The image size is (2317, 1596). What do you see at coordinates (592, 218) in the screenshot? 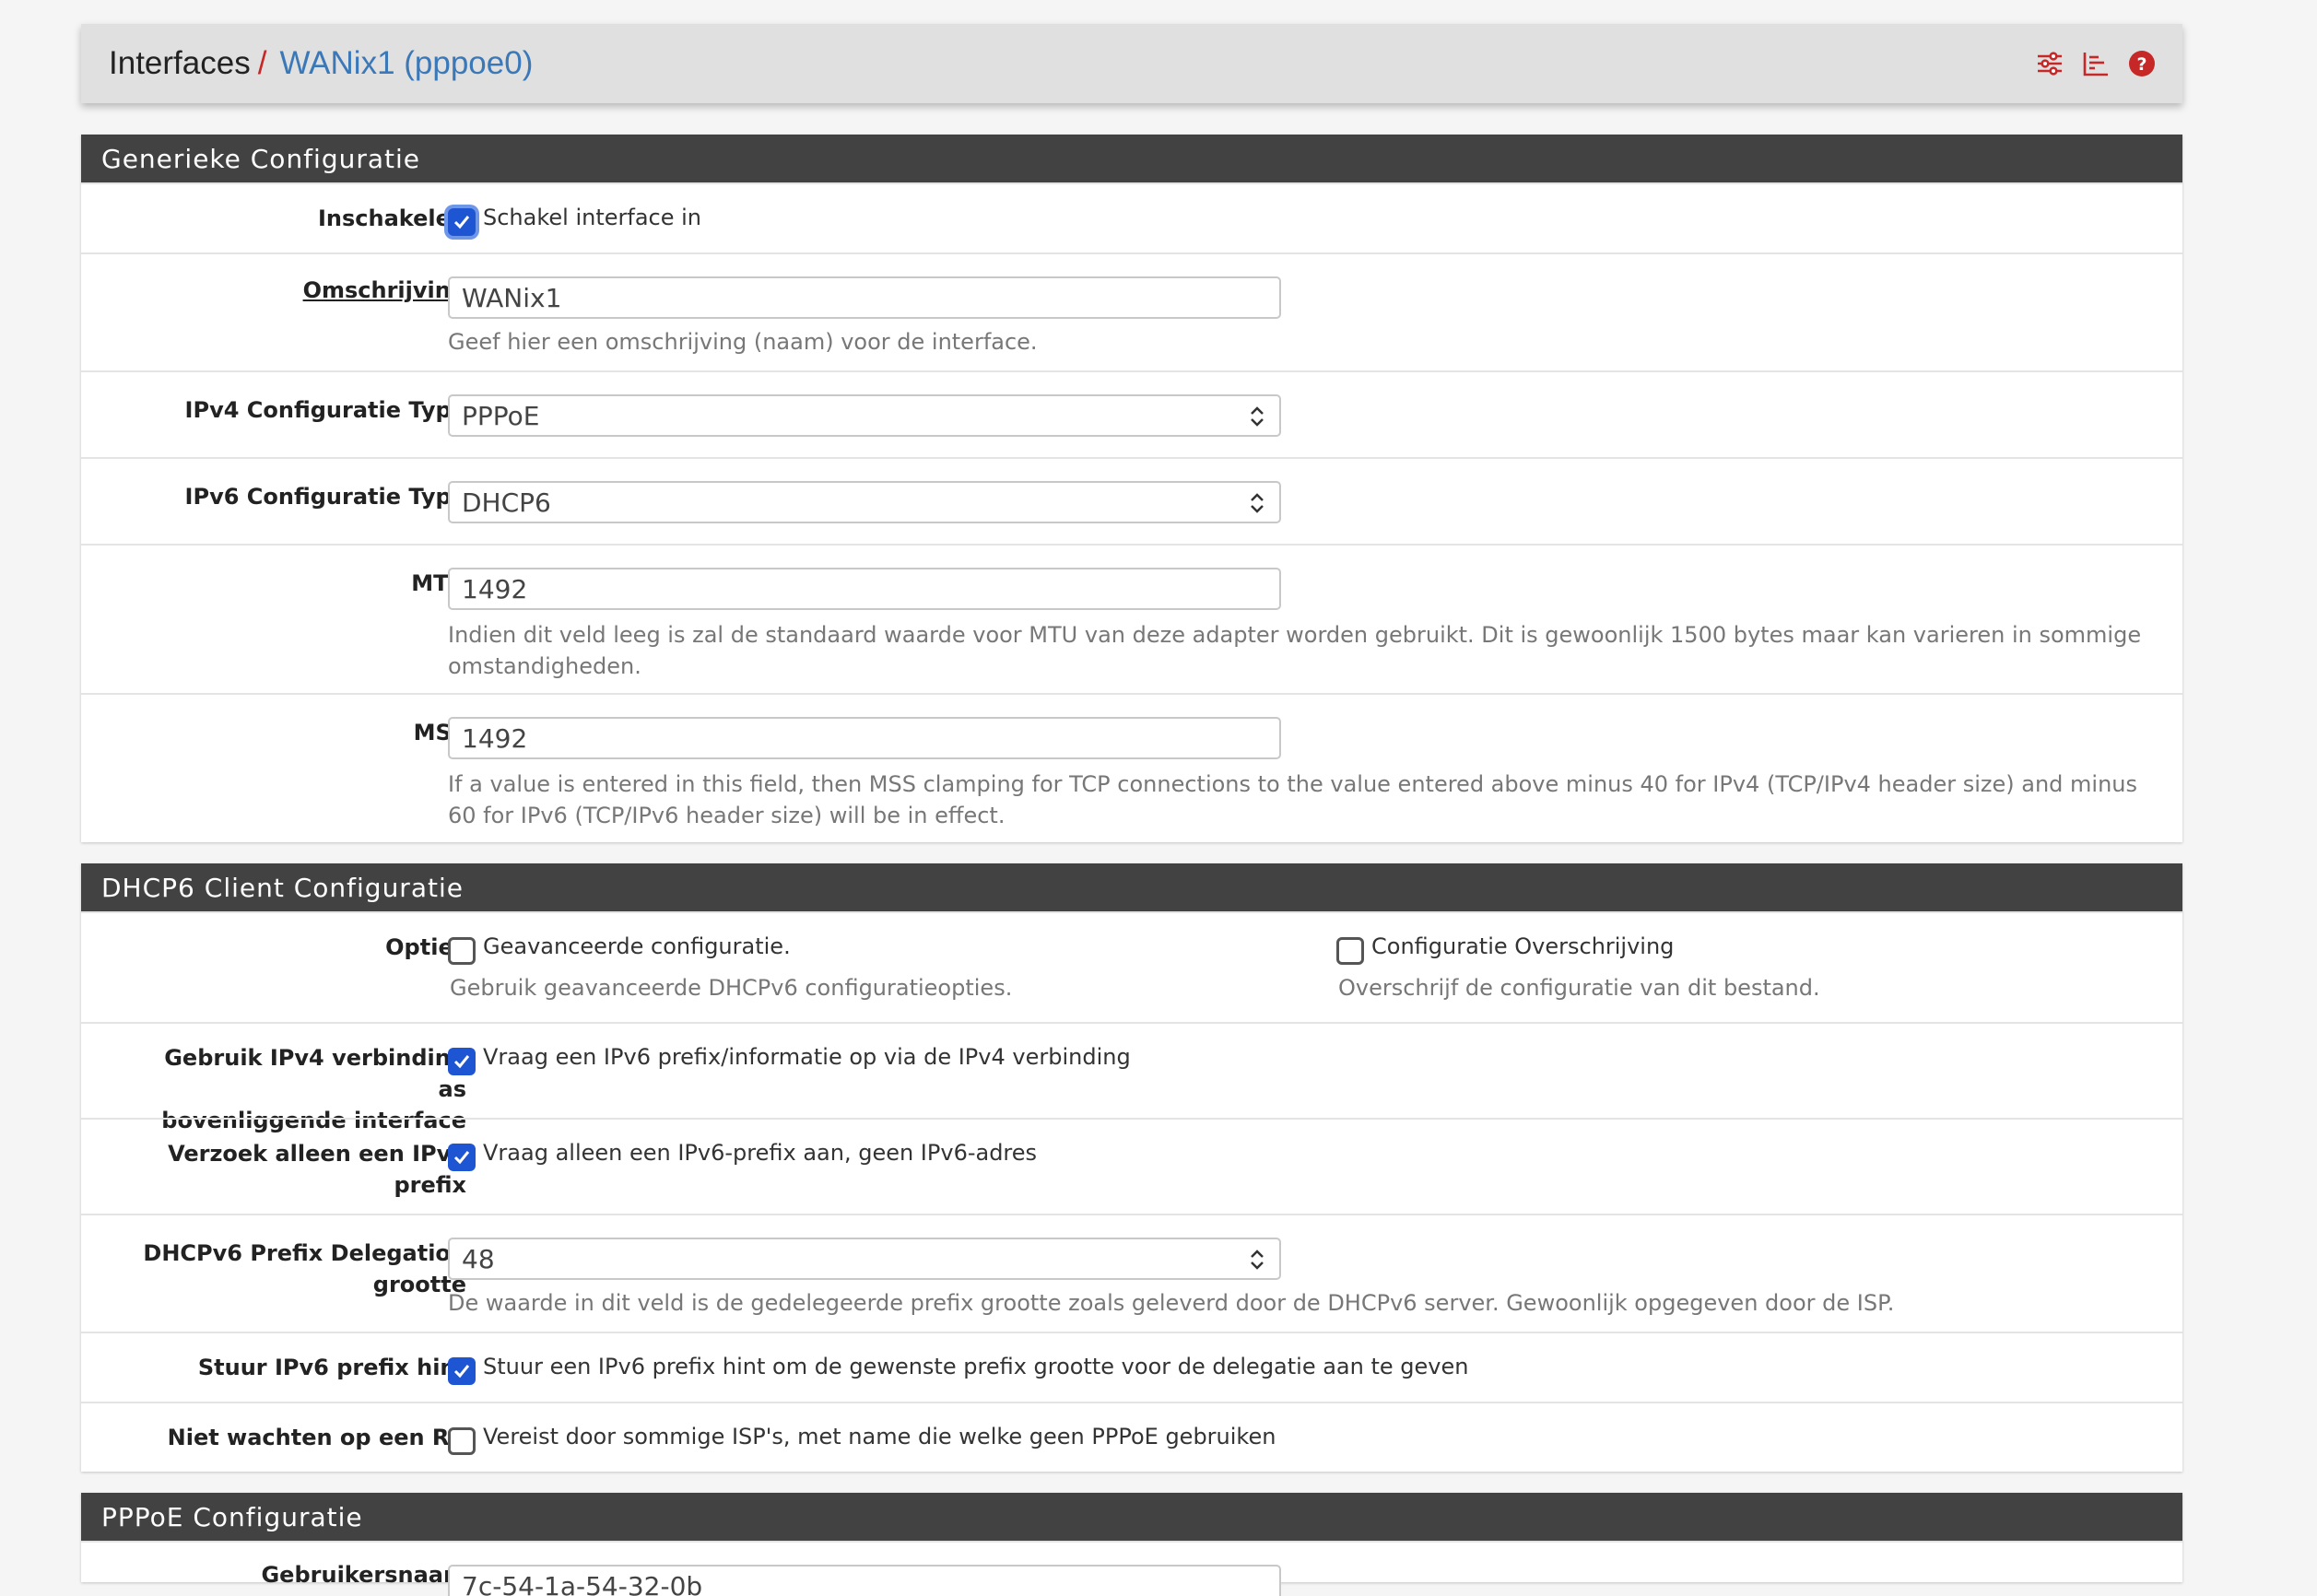
I see `checkbox-label: Schakel interface in` at bounding box center [592, 218].